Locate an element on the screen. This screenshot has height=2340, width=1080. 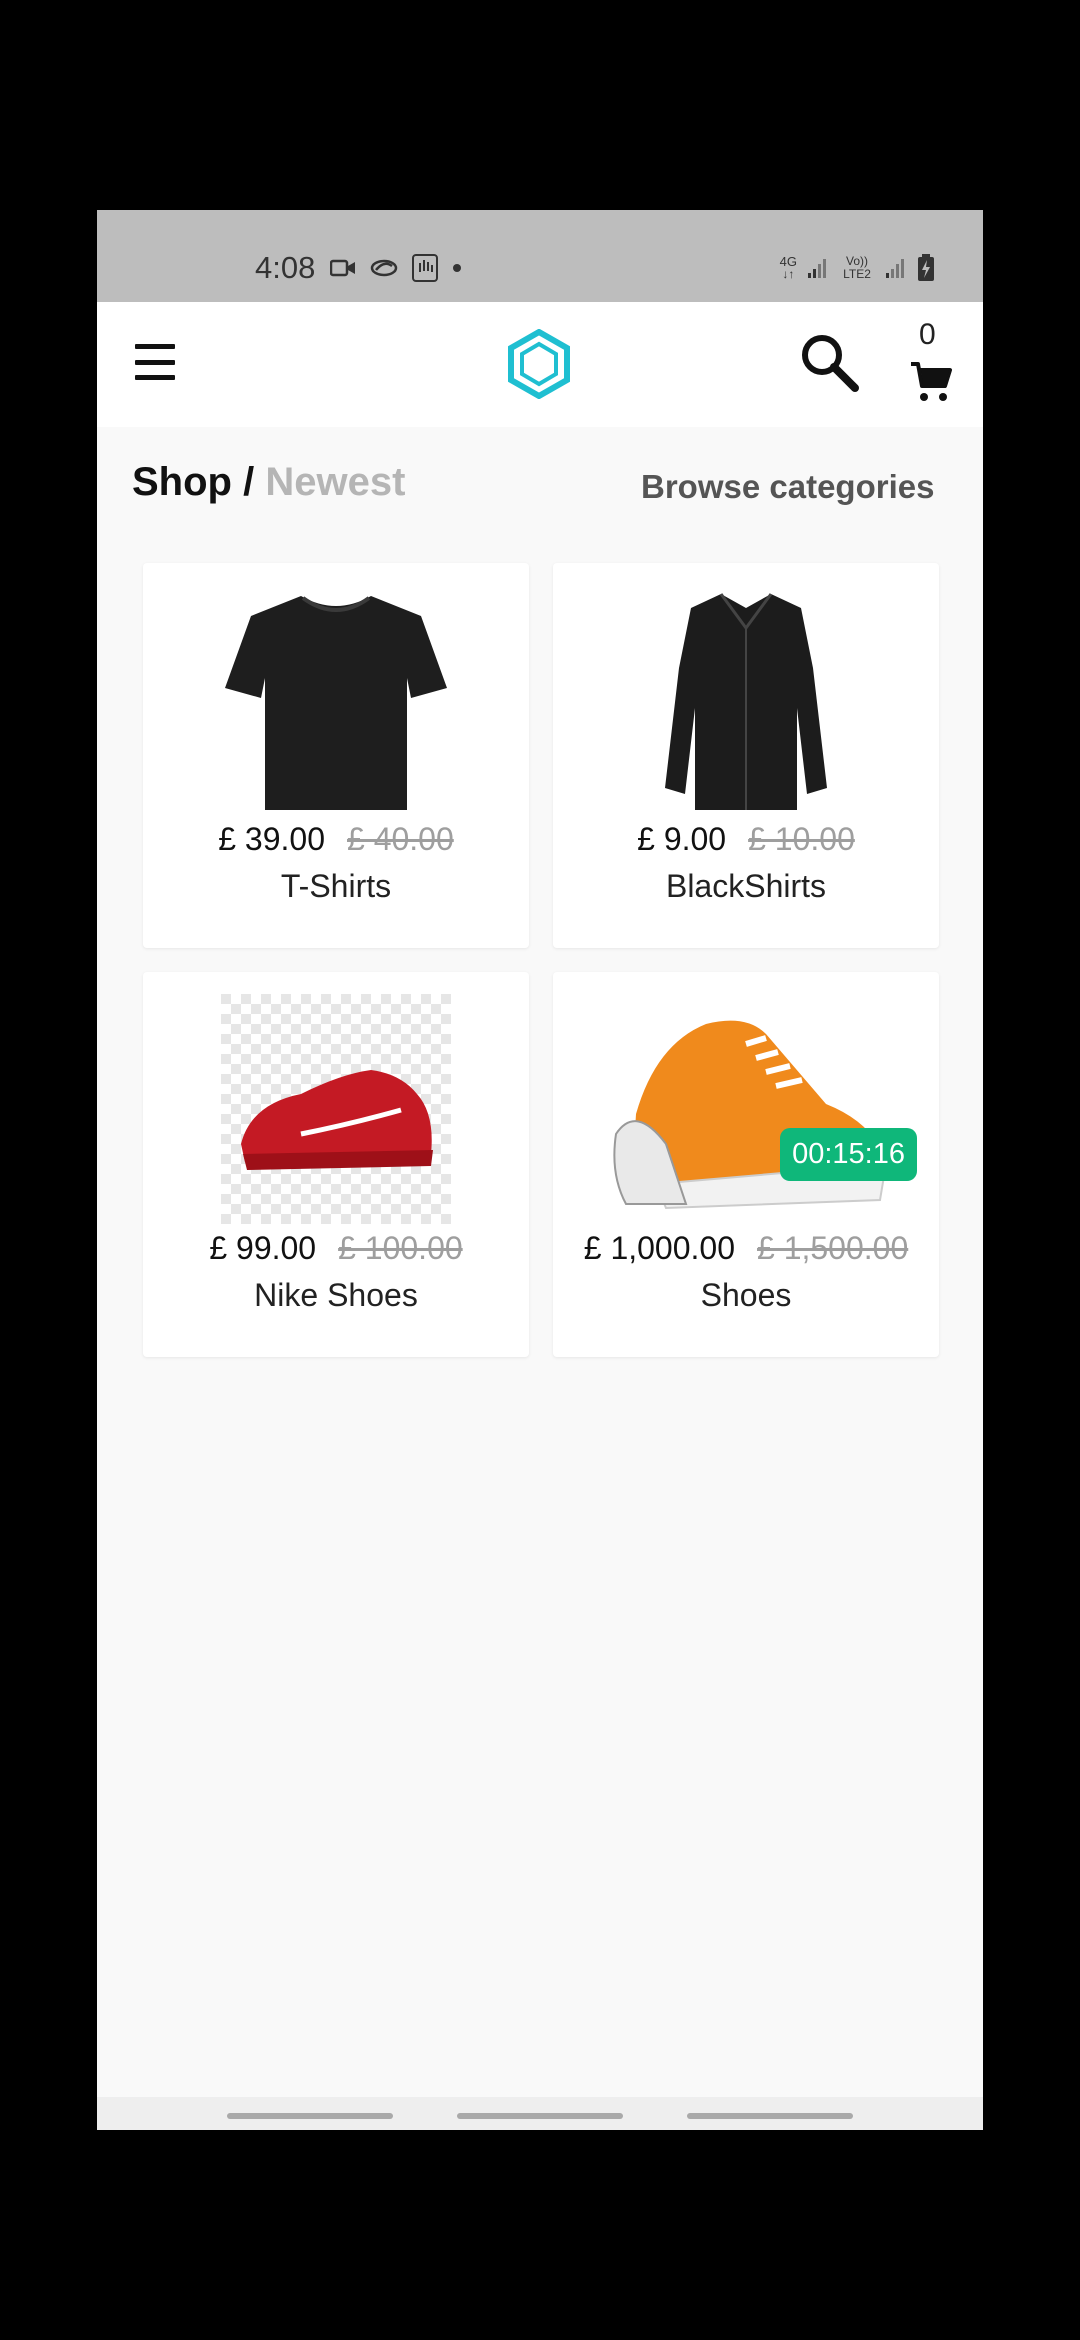
product-old-price: £ 10.00 is located at coordinates (801, 839).